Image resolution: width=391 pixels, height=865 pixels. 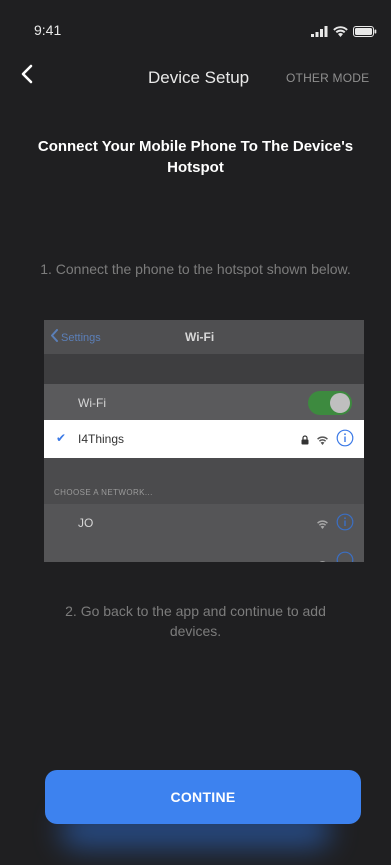 I want to click on status-bar: 9:41, so click(x=195, y=26).